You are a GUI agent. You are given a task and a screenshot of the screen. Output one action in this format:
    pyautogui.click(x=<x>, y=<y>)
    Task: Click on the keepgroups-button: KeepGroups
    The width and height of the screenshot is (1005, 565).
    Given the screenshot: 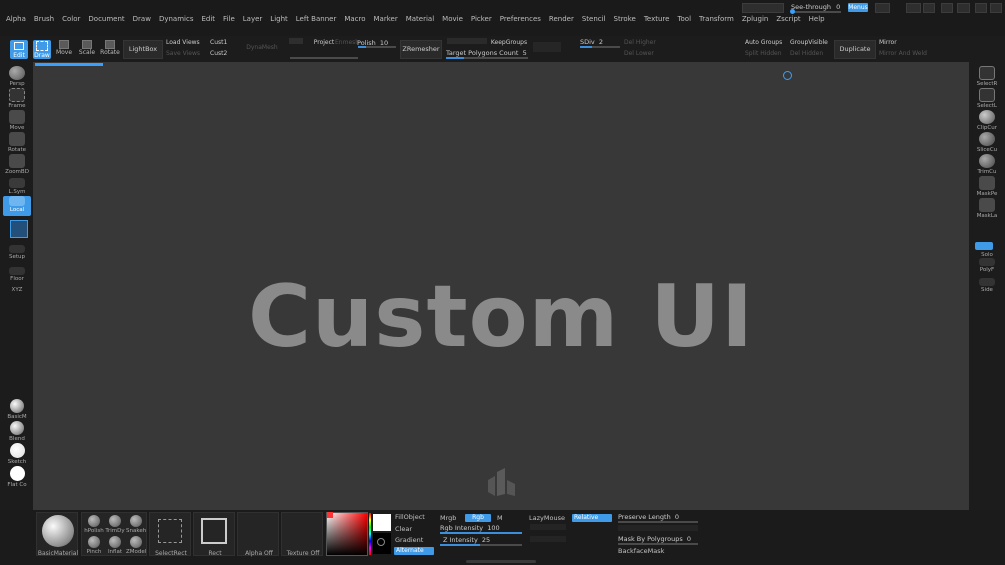 What is the action you would take?
    pyautogui.click(x=509, y=42)
    